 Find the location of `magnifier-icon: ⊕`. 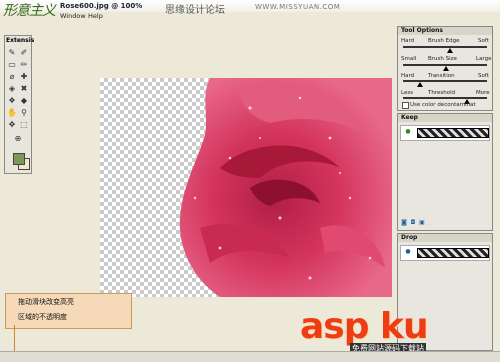

magnifier-icon: ⊕ is located at coordinates (18, 139).